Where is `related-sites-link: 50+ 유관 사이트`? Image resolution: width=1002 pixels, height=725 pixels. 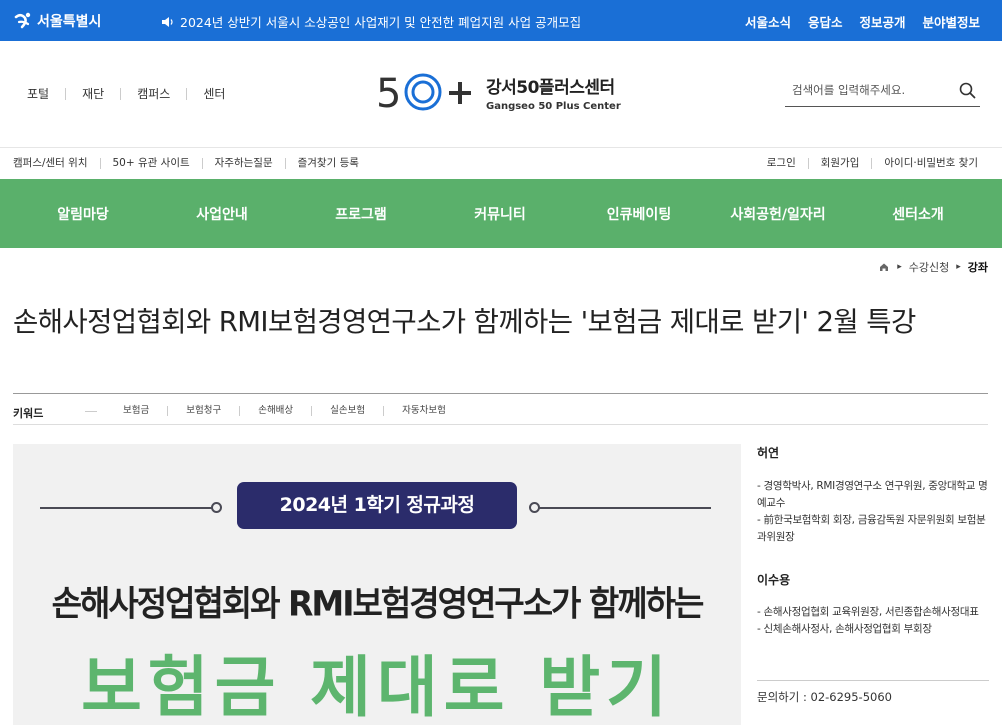
related-sites-link: 50+ 유관 사이트 is located at coordinates (150, 163).